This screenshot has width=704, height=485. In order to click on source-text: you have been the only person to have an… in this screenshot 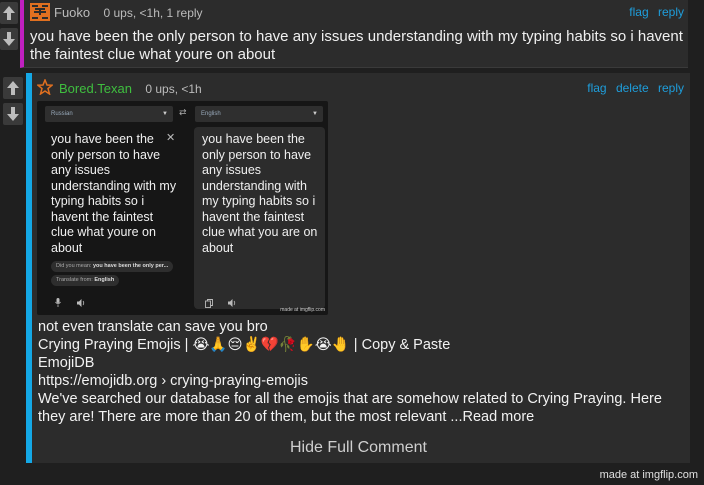, I will do `click(114, 193)`.